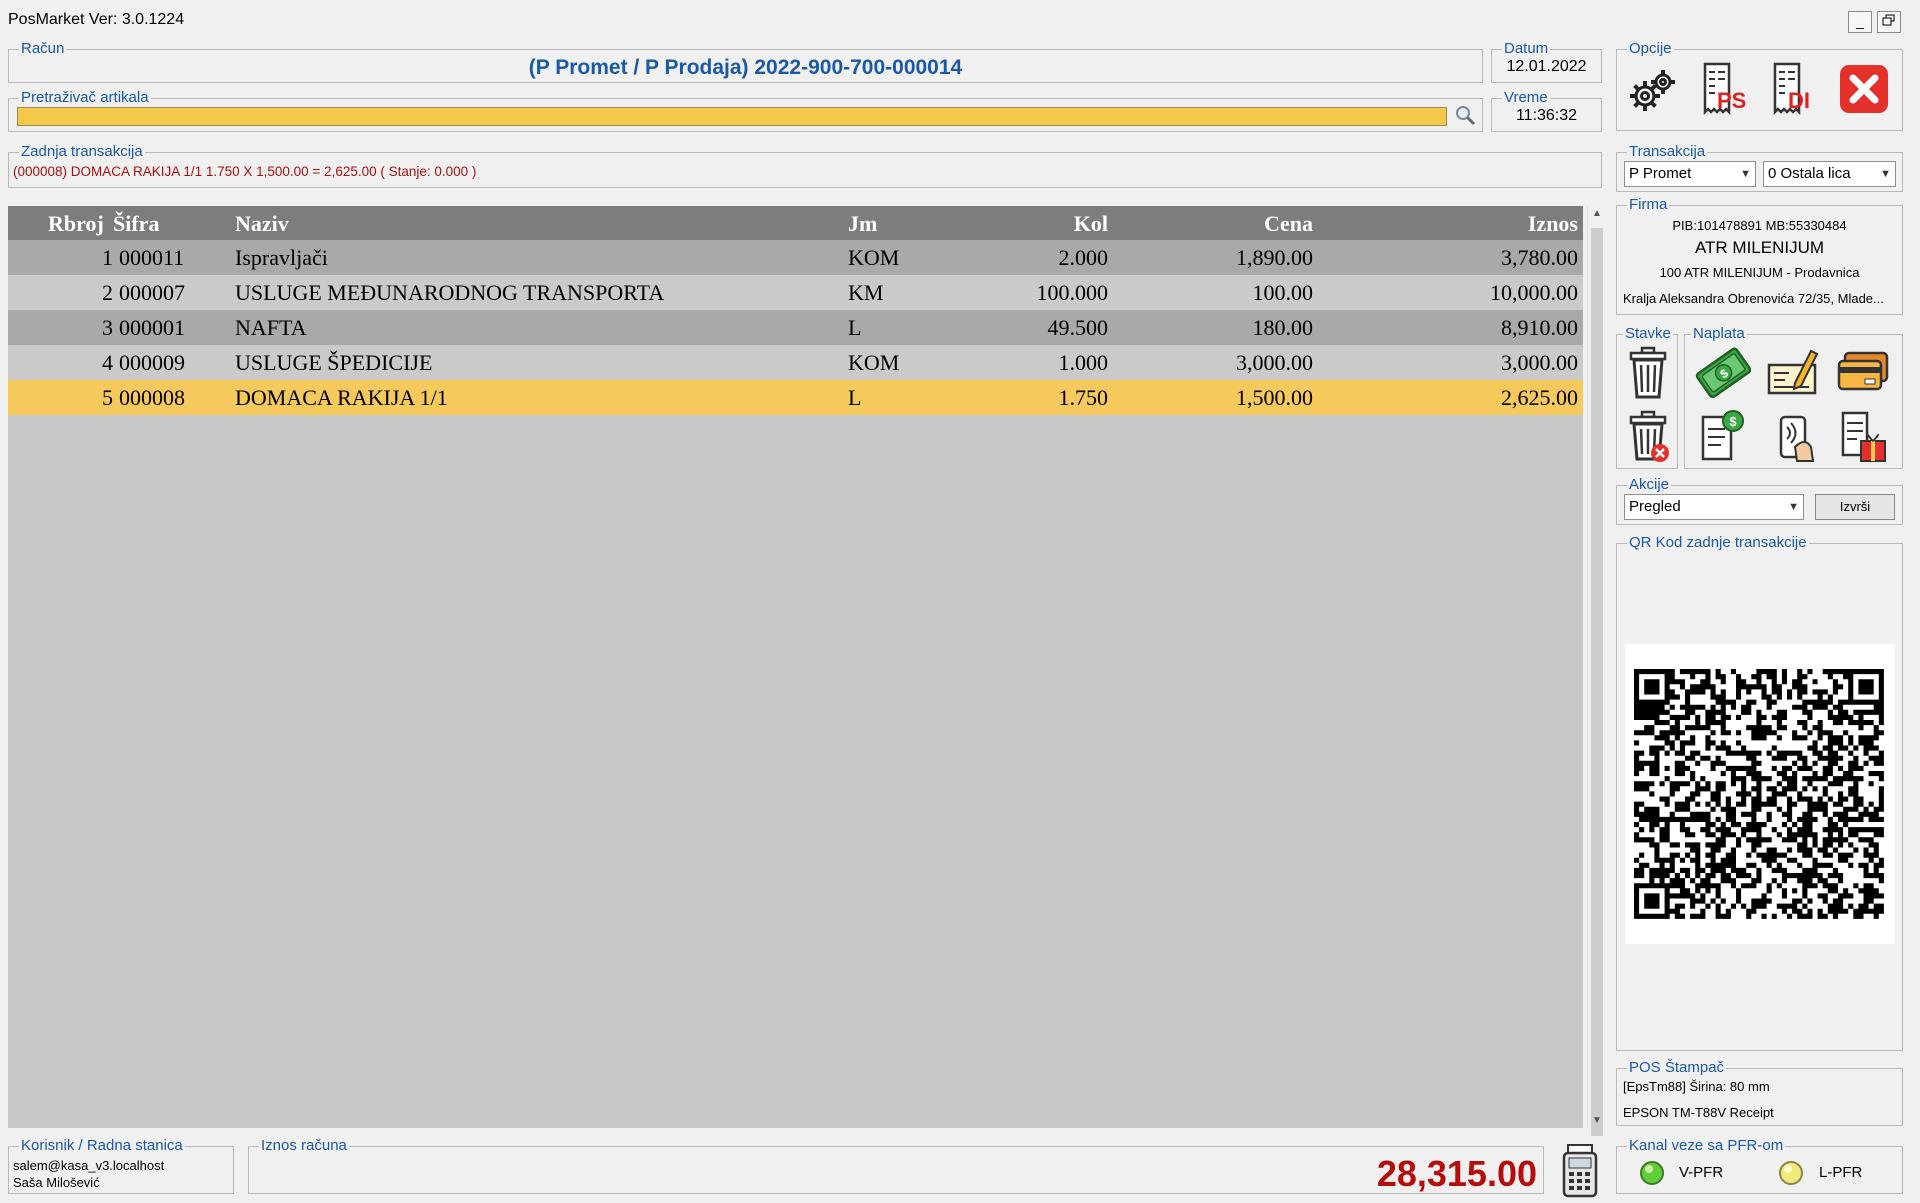  Describe the element at coordinates (1759, 792) in the screenshot. I see `qr-group: QR Kod zadnje transakcije` at that location.